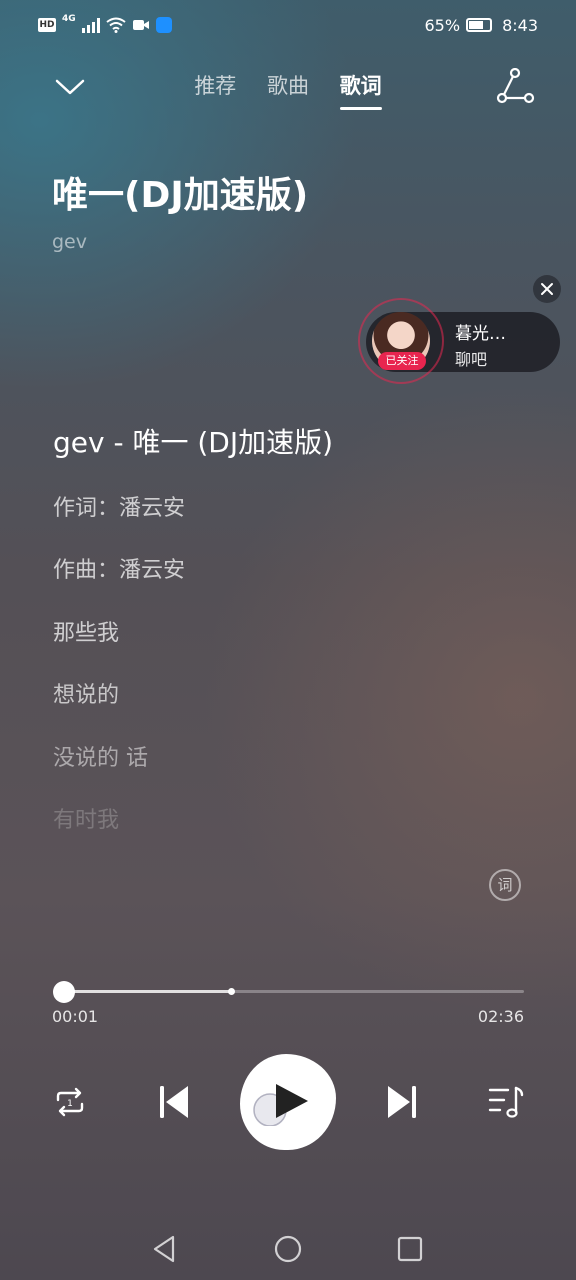  I want to click on tab-song: 歌曲, so click(288, 90).